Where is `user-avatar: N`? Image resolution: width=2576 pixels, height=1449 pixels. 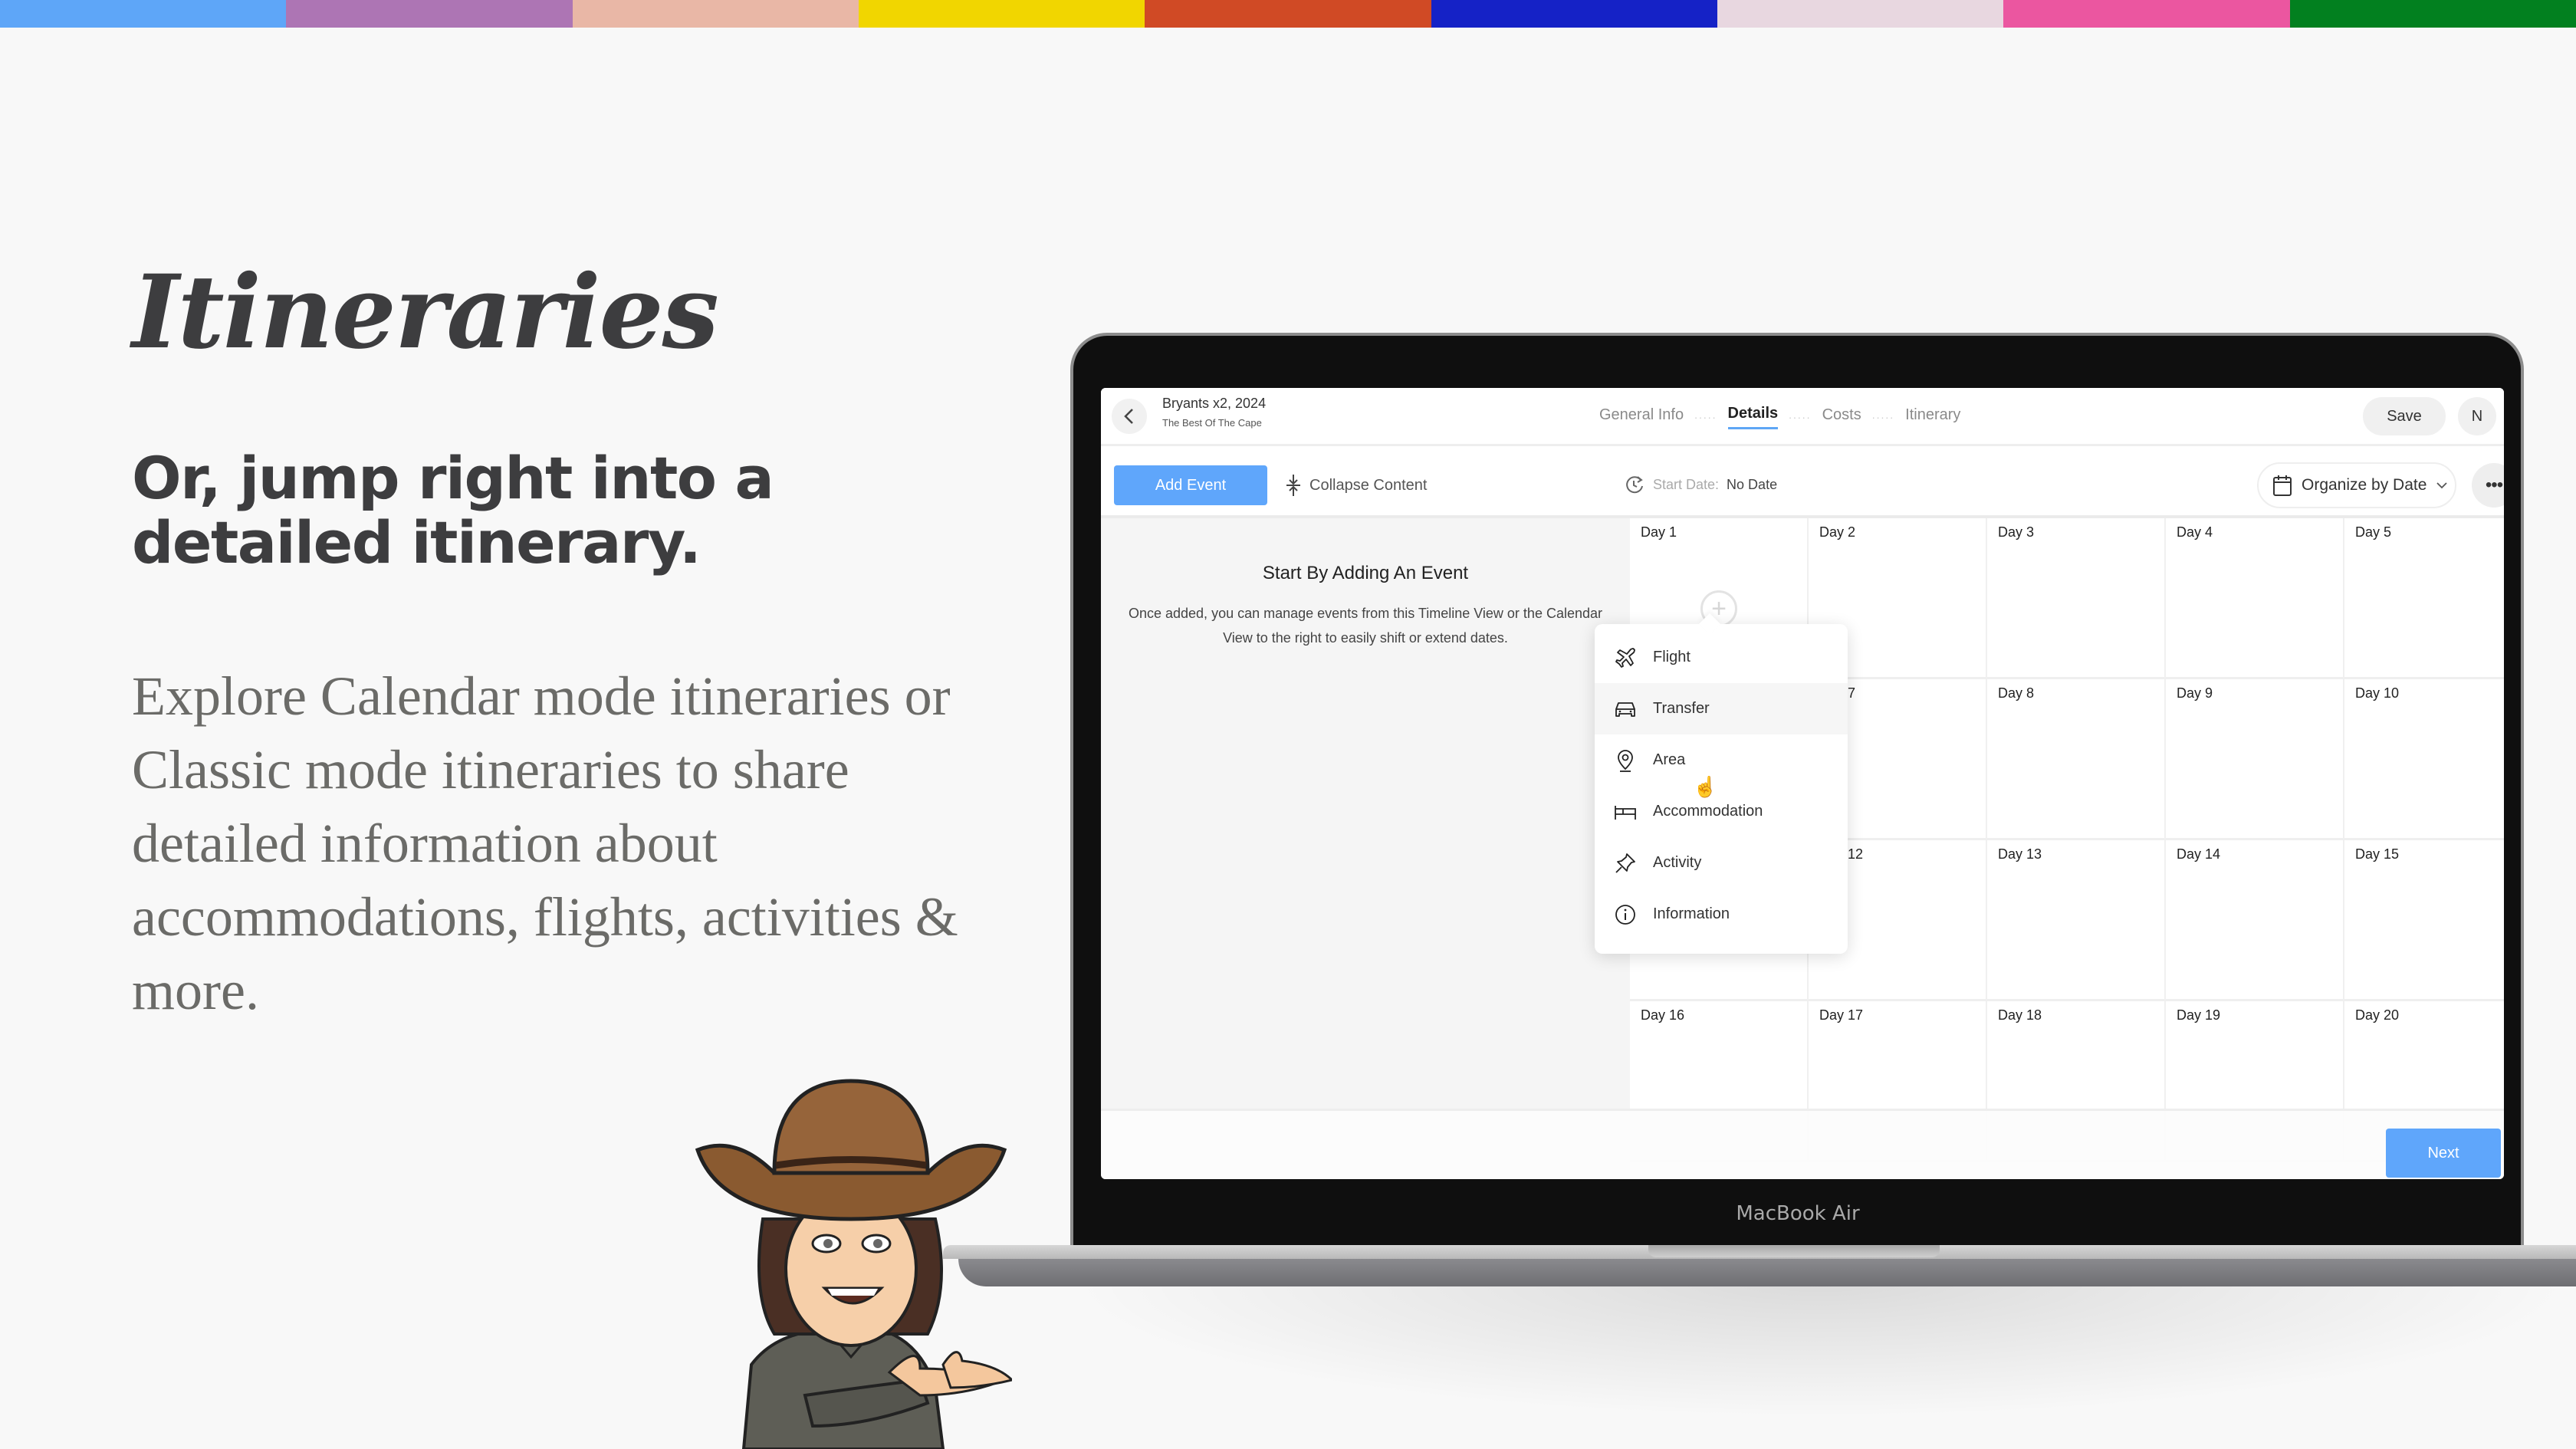 user-avatar: N is located at coordinates (2477, 416).